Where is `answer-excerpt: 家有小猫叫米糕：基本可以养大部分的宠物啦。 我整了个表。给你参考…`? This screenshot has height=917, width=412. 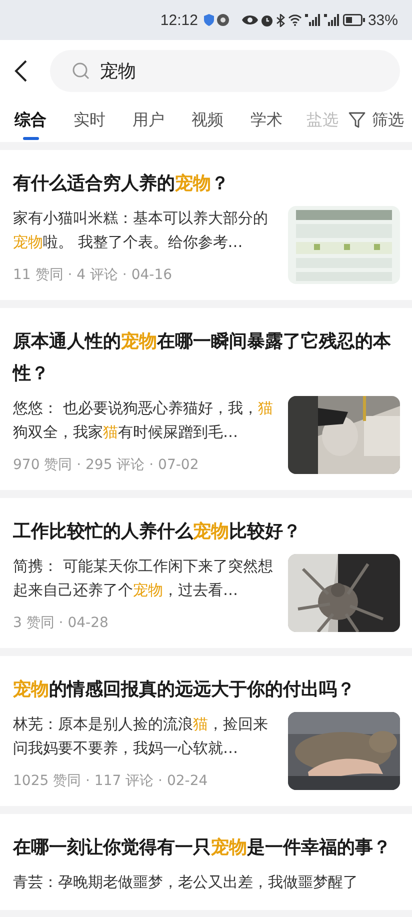 answer-excerpt: 家有小猫叫米糕：基本可以养大部分的宠物啦。 我整了个表。给你参考… is located at coordinates (141, 230).